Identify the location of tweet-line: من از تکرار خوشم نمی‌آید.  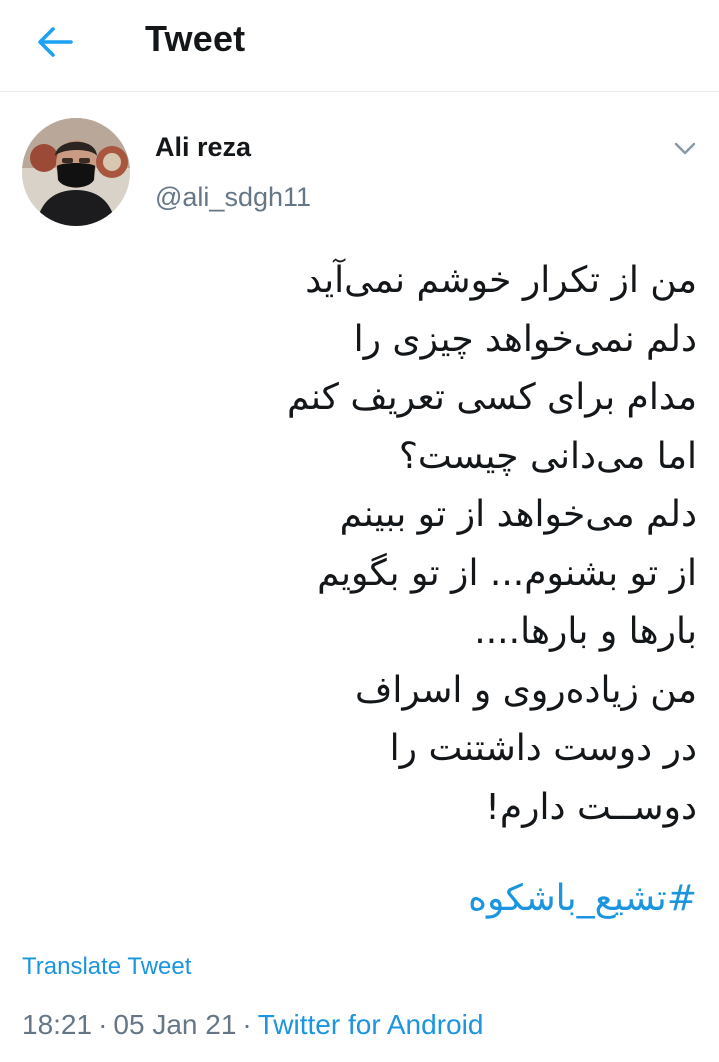
(501, 280).